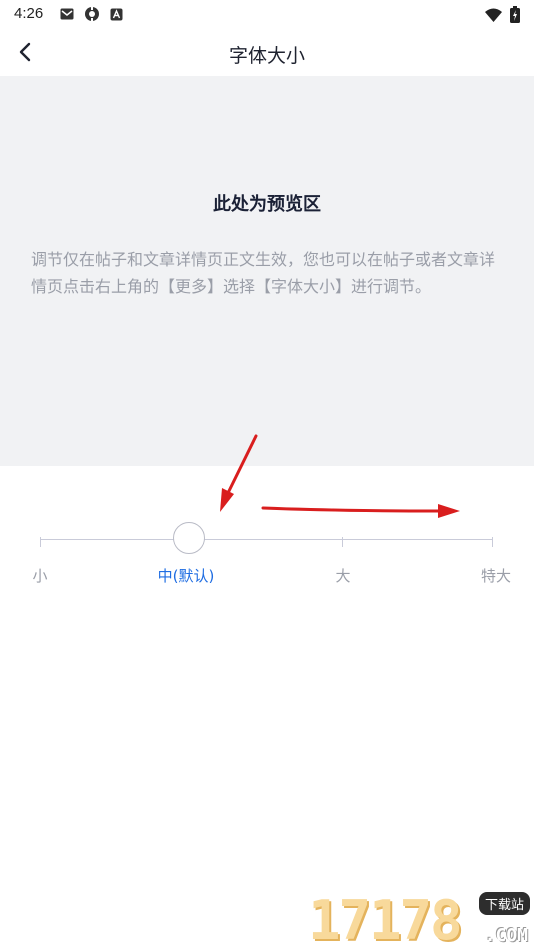 The height and width of the screenshot is (952, 534). What do you see at coordinates (342, 575) in the screenshot?
I see `size-option-large: 大` at bounding box center [342, 575].